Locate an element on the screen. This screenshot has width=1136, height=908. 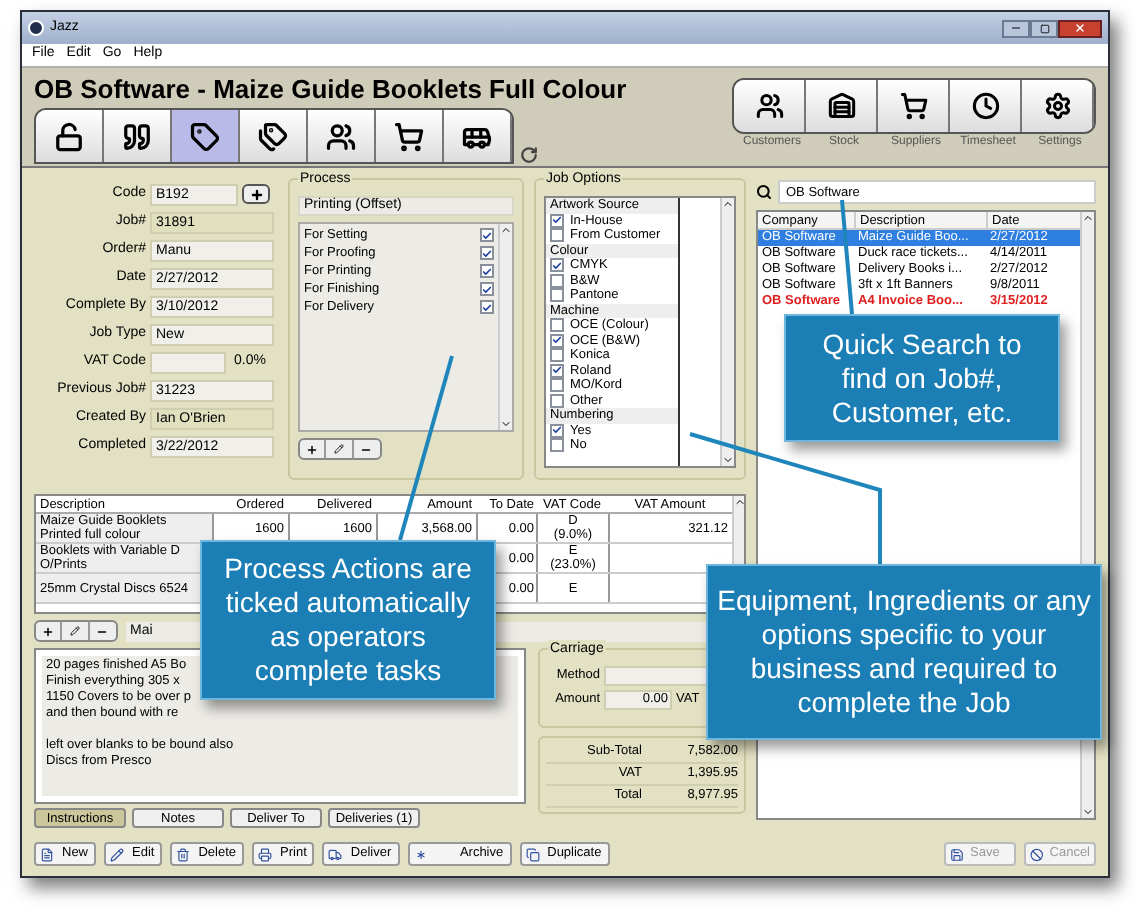
callout-text: Quick Search to find on Job#, Customer, etc. is located at coordinates (922, 378).